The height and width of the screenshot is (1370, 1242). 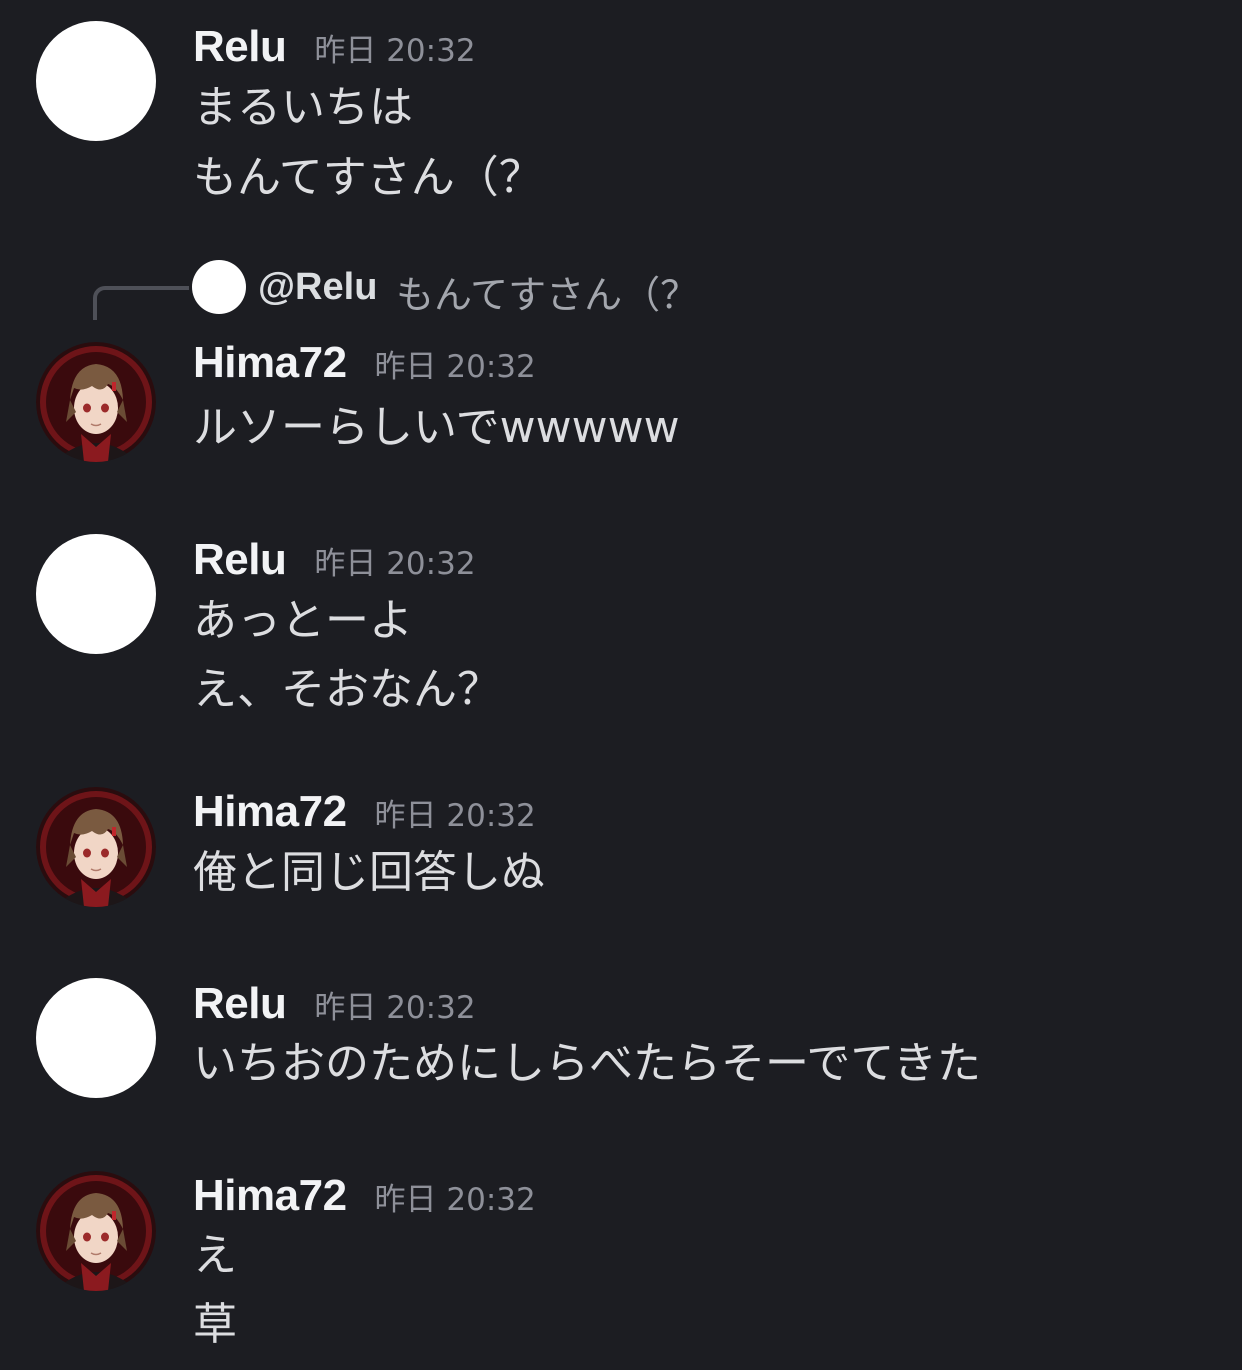 I want to click on message-text: 草, so click(x=215, y=1324).